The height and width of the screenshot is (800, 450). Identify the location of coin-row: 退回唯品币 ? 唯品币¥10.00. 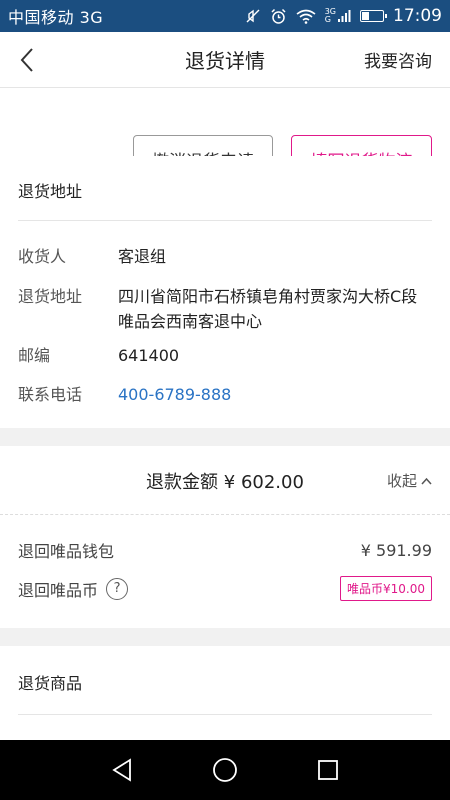
(225, 588).